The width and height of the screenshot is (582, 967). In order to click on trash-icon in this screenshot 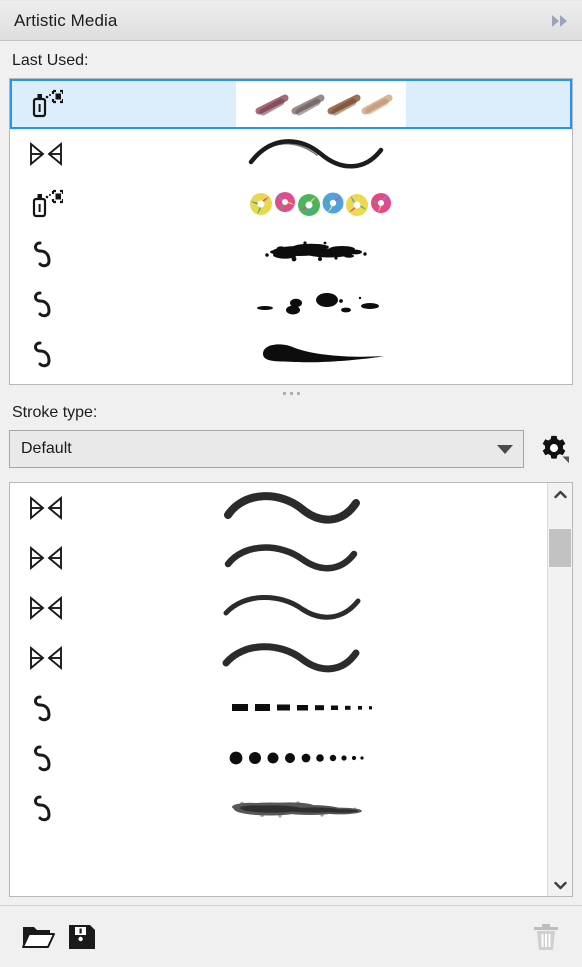, I will do `click(546, 937)`.